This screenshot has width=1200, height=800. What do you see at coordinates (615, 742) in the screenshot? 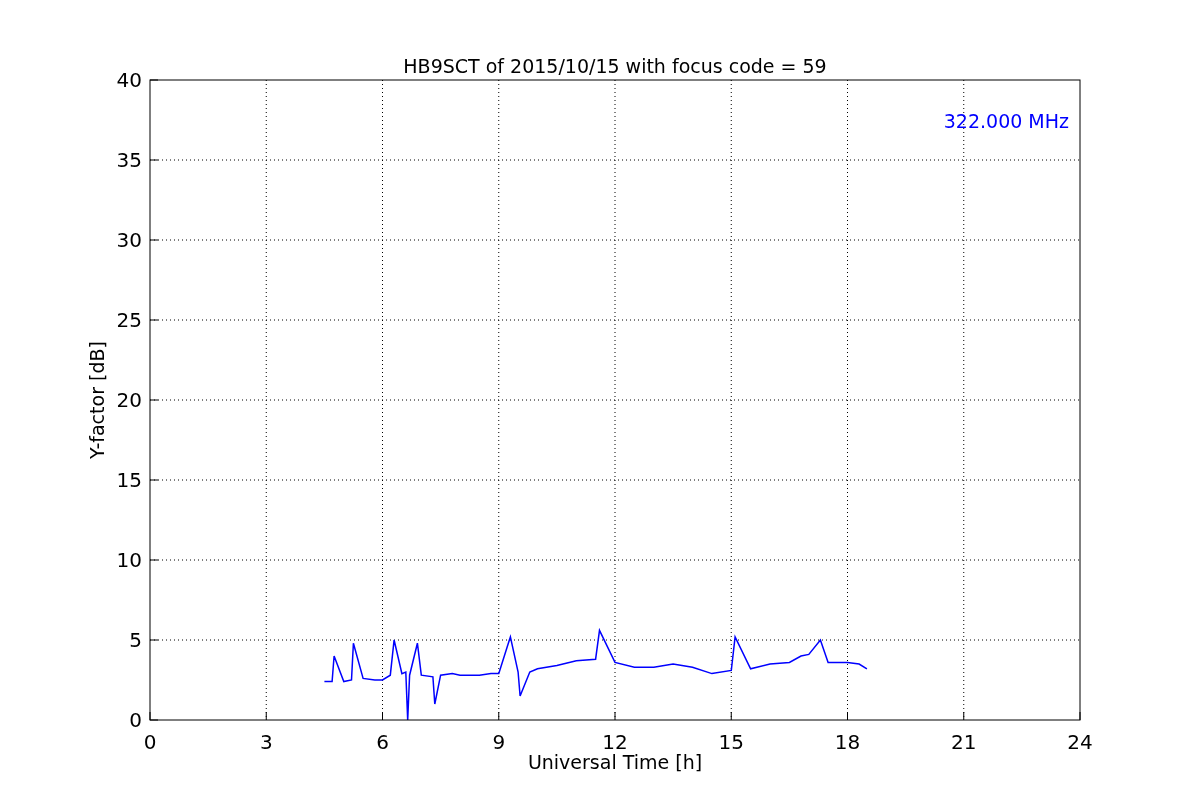
I see `x-tick-label: 12` at bounding box center [615, 742].